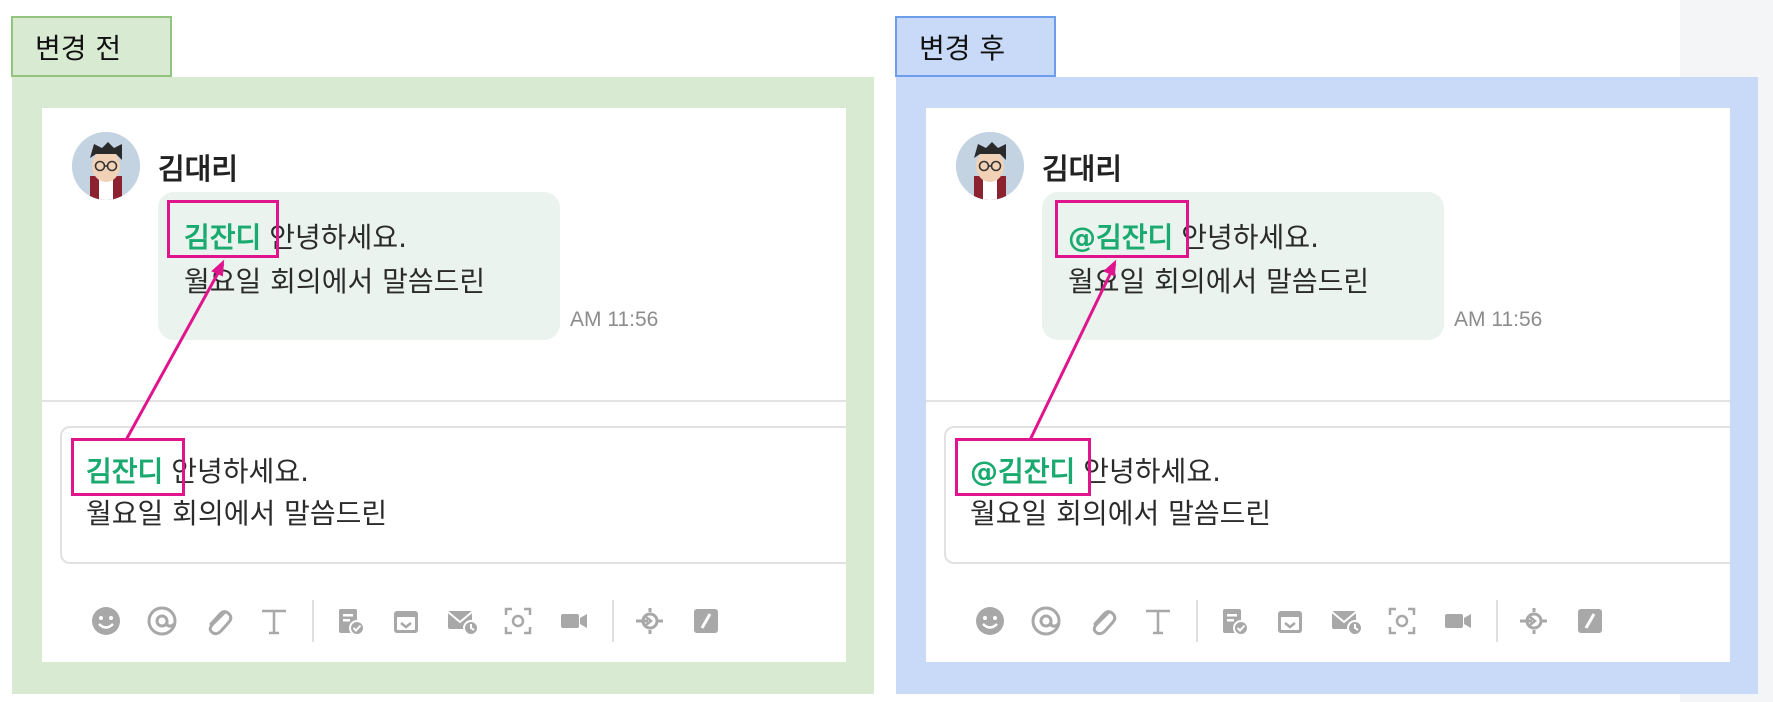 This screenshot has height=702, width=1773. Describe the element at coordinates (91, 46) in the screenshot. I see `panel-tag: 변경 전` at that location.